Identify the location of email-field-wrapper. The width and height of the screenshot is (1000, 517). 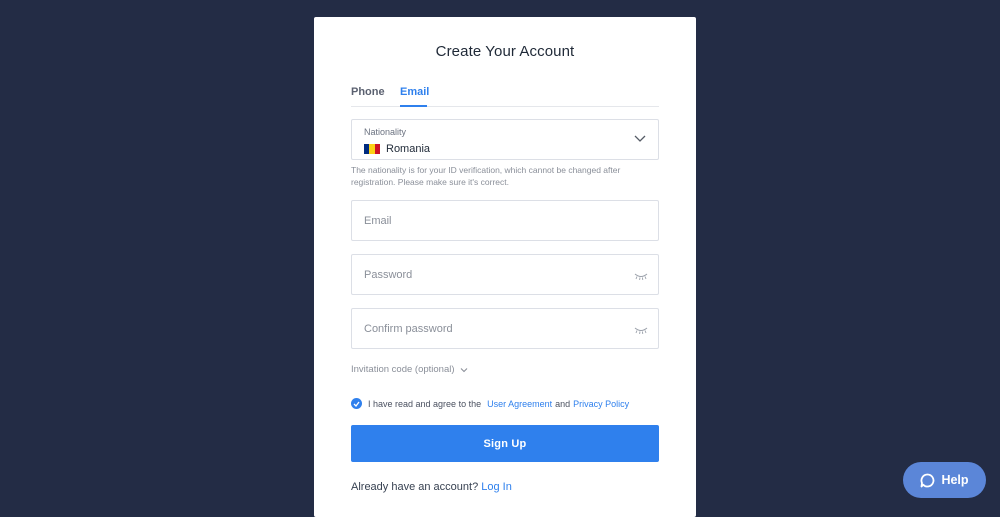
(505, 220).